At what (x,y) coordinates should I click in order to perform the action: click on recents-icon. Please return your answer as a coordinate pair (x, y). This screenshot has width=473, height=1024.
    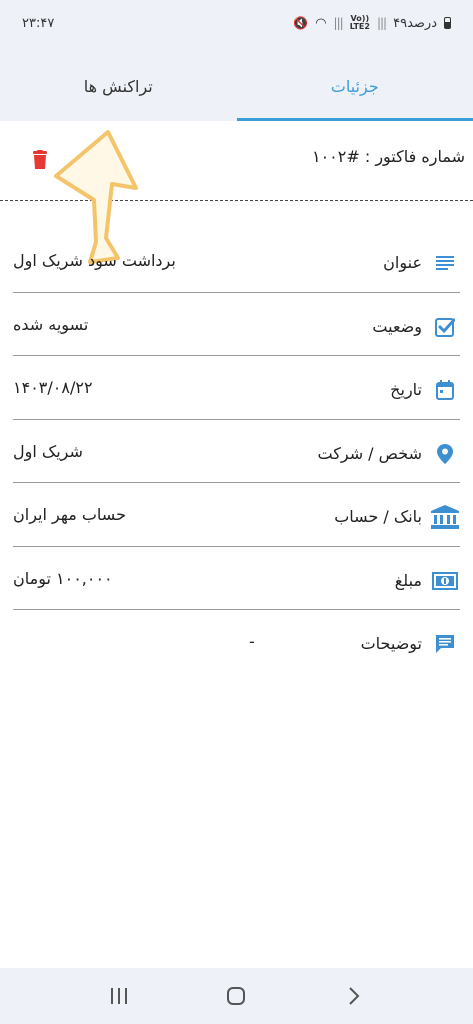
    Looking at the image, I should click on (118, 996).